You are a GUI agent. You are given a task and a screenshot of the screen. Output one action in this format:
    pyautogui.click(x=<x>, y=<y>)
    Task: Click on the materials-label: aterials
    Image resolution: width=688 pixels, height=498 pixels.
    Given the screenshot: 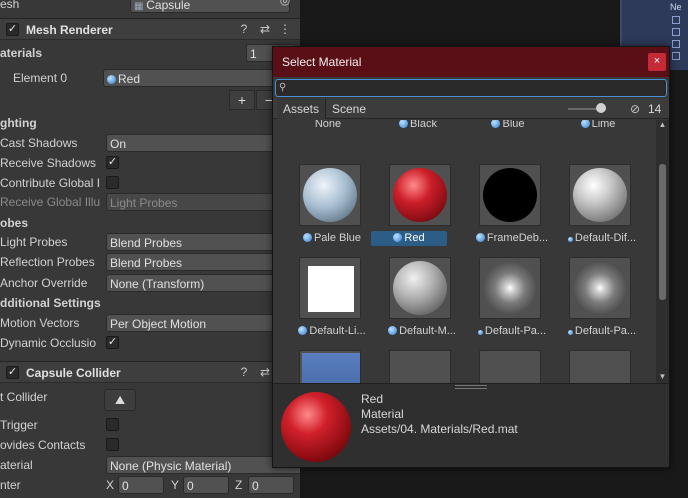 What is the action you would take?
    pyautogui.click(x=21, y=53)
    